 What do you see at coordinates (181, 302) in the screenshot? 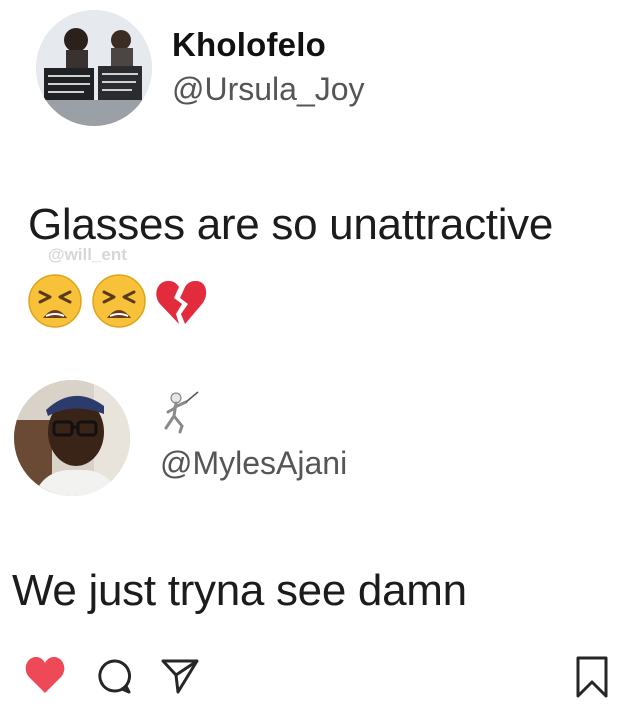
I see `broken-heart-icon` at bounding box center [181, 302].